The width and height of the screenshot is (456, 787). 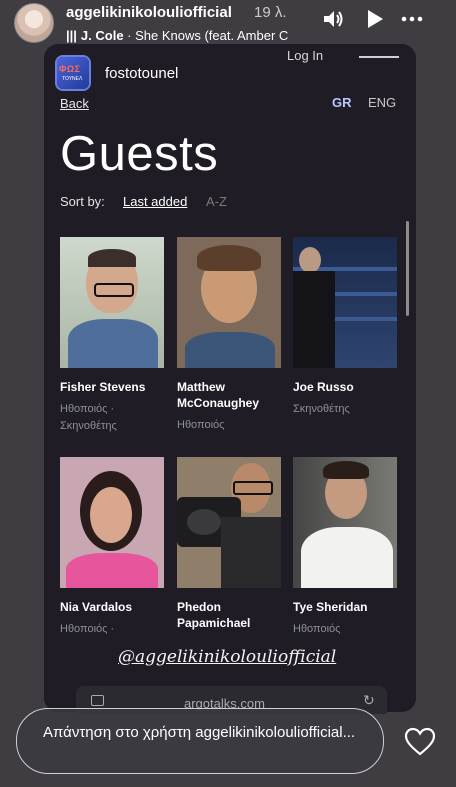 What do you see at coordinates (141, 73) in the screenshot?
I see `site-name: fostotounel` at bounding box center [141, 73].